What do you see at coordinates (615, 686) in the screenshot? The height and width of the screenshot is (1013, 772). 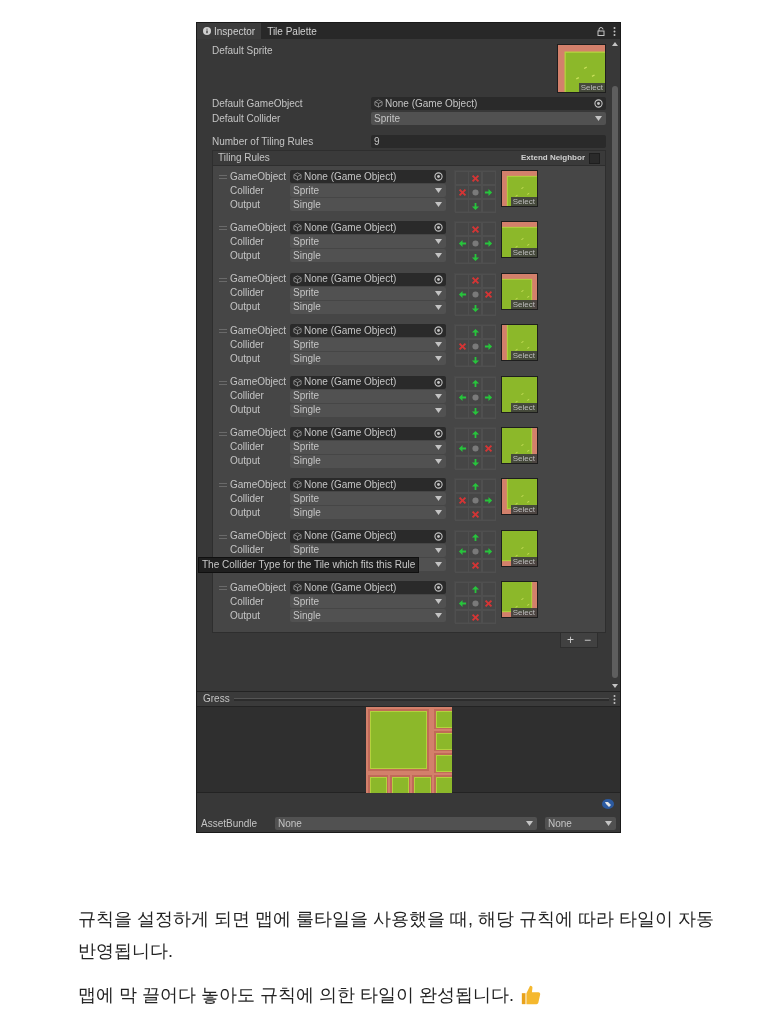 I see `scroll-down-icon` at bounding box center [615, 686].